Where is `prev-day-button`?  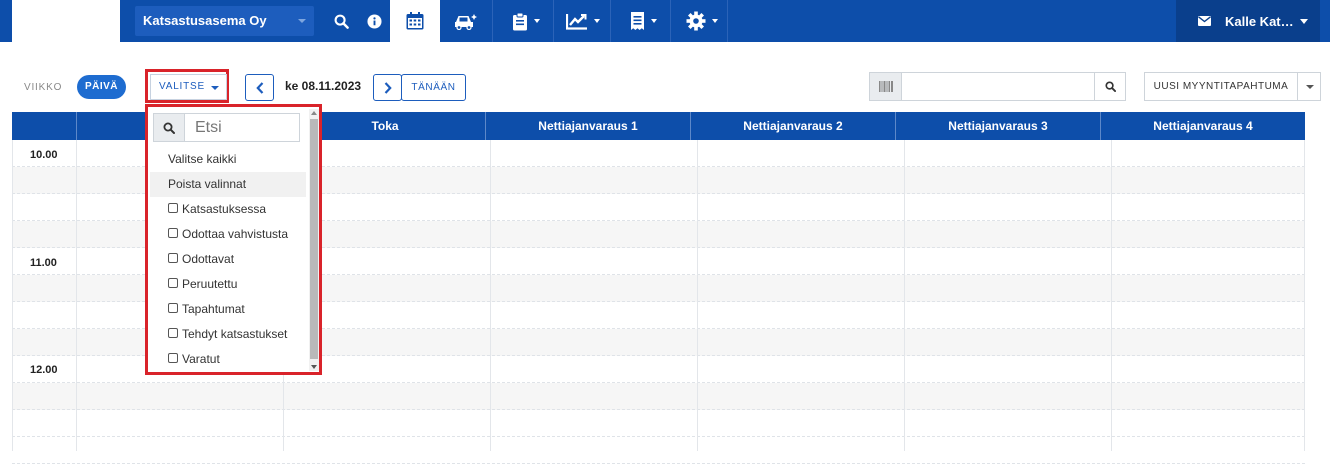
prev-day-button is located at coordinates (259, 87).